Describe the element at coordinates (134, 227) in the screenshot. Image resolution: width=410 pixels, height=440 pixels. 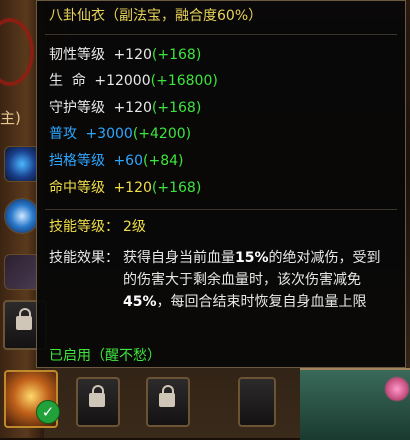
I see `skill-level-value: 2级` at that location.